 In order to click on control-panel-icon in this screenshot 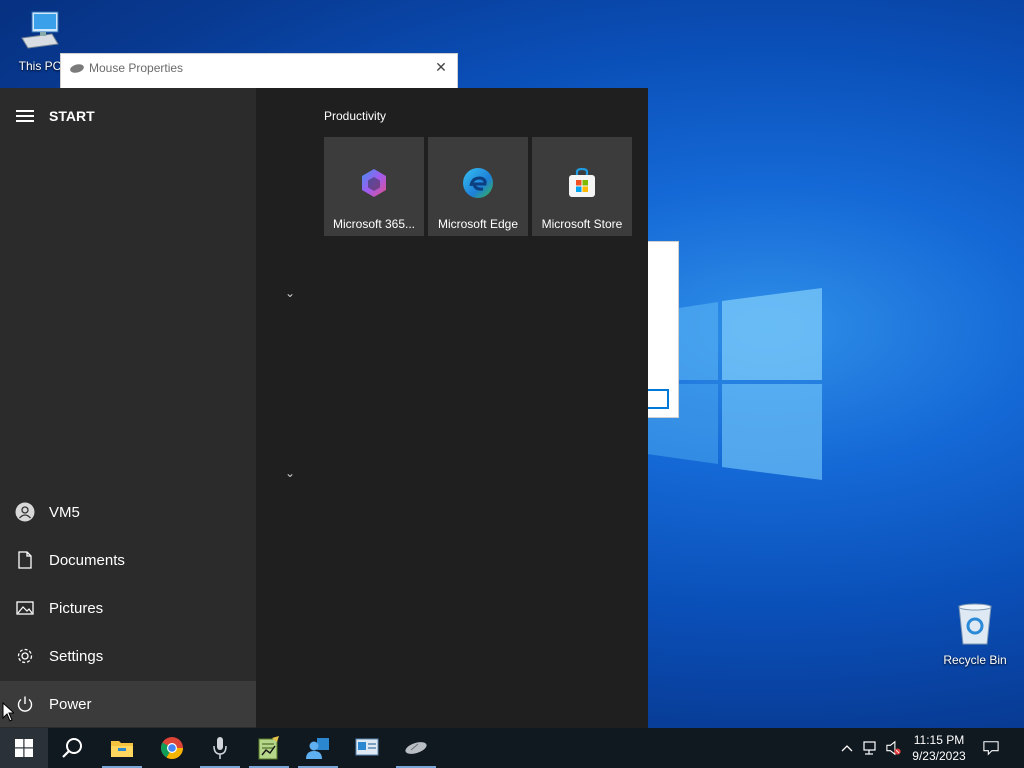, I will do `click(367, 747)`.